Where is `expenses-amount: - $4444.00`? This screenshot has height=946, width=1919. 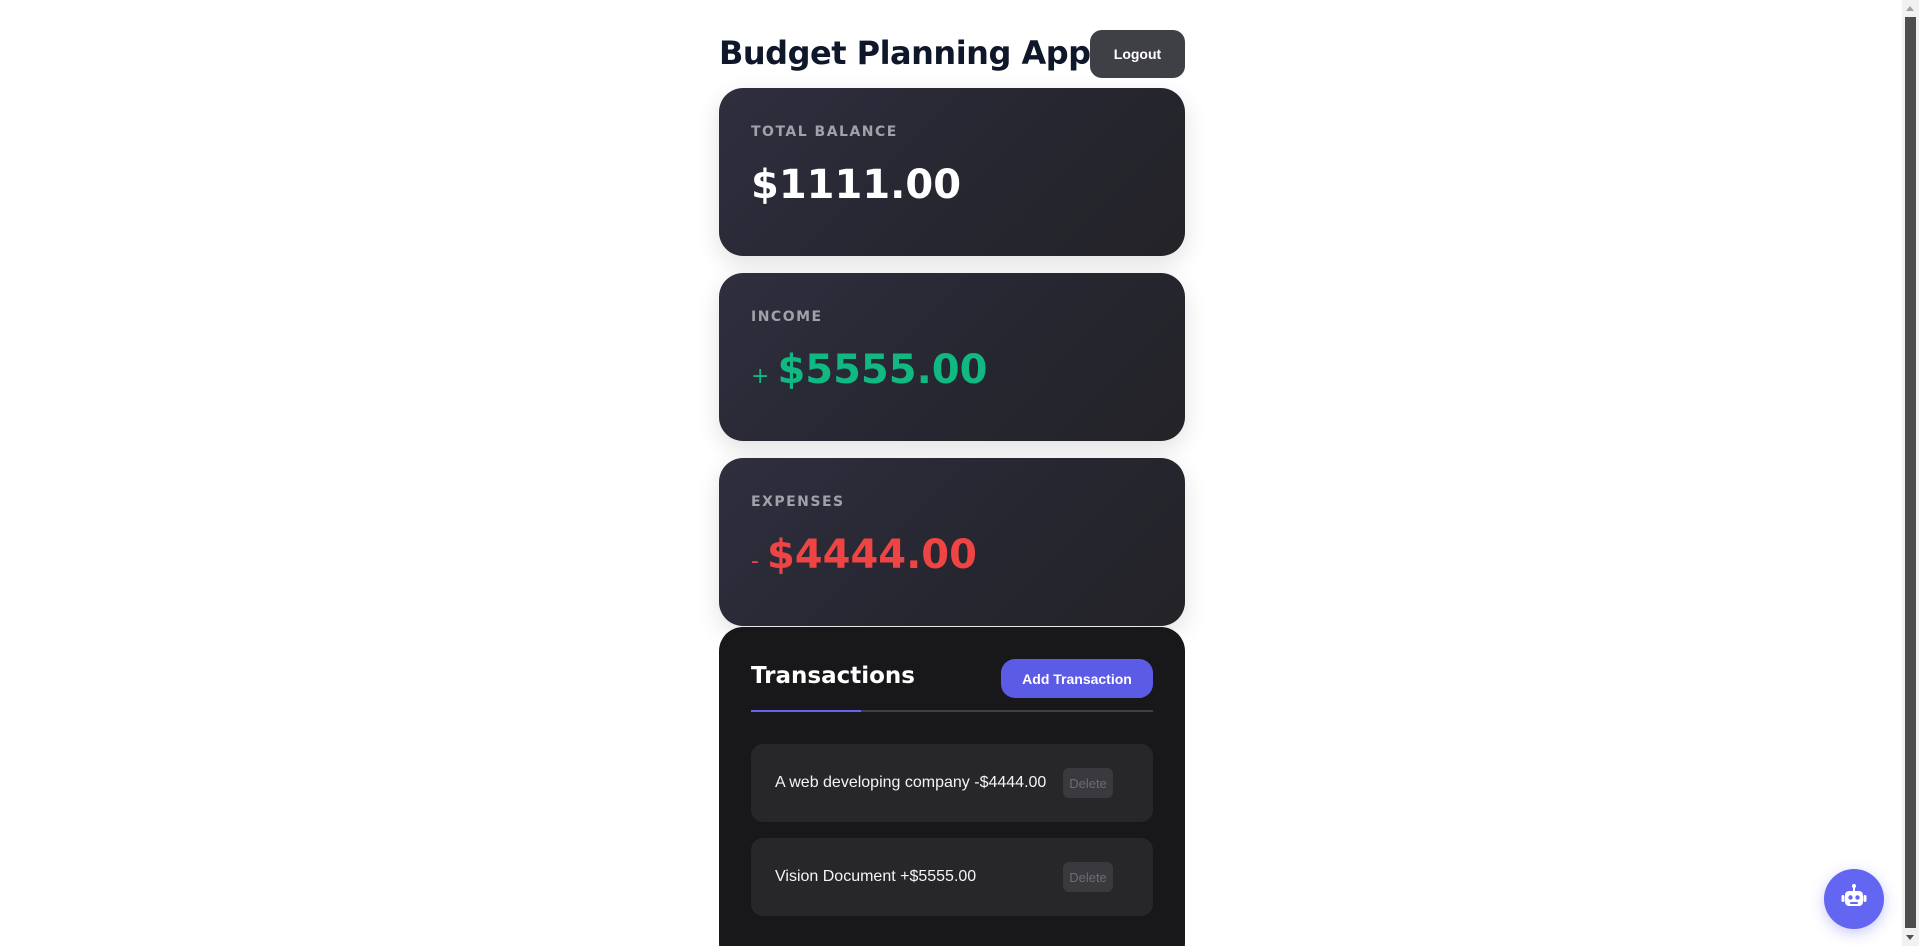
expenses-amount: - $4444.00 is located at coordinates (952, 555).